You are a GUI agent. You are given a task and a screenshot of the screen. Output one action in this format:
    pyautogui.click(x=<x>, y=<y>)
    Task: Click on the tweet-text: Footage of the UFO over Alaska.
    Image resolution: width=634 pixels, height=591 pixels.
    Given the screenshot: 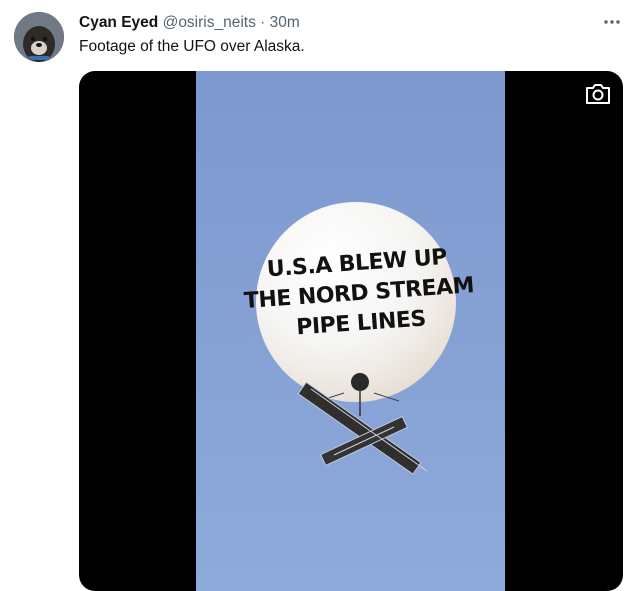 What is the action you would take?
    pyautogui.click(x=192, y=46)
    